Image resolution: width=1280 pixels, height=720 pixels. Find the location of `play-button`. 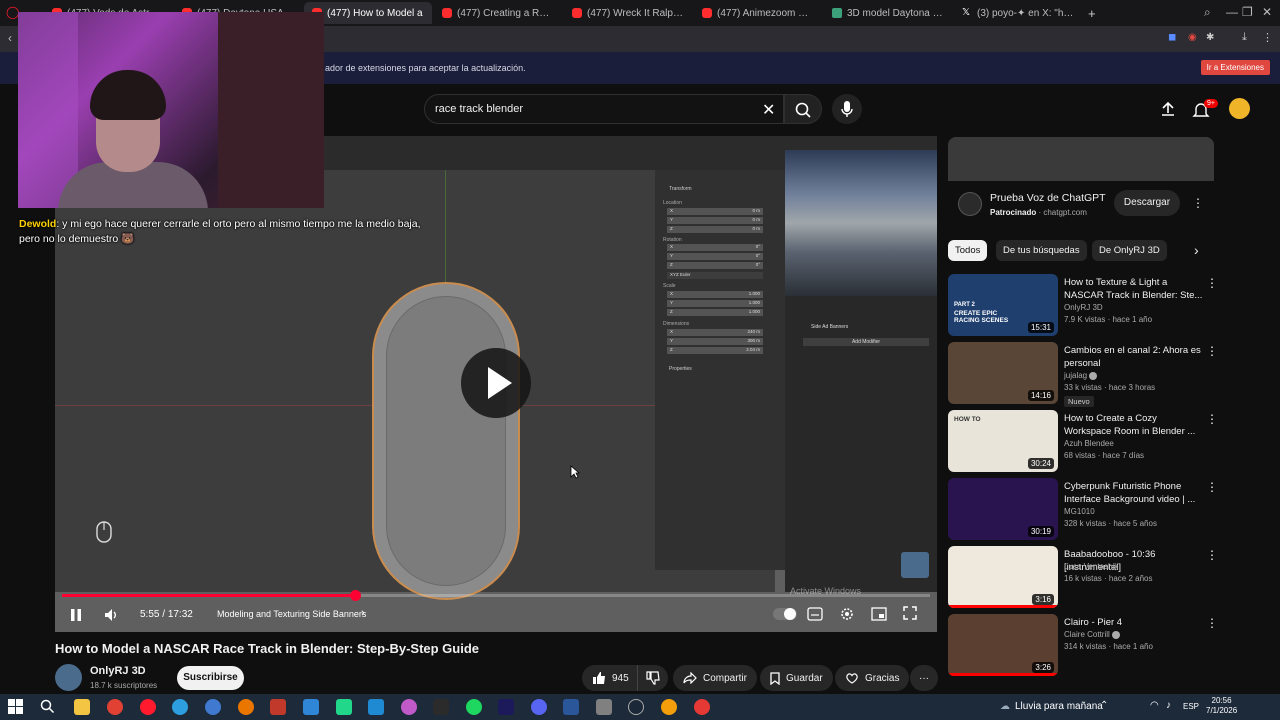

play-button is located at coordinates (496, 383).